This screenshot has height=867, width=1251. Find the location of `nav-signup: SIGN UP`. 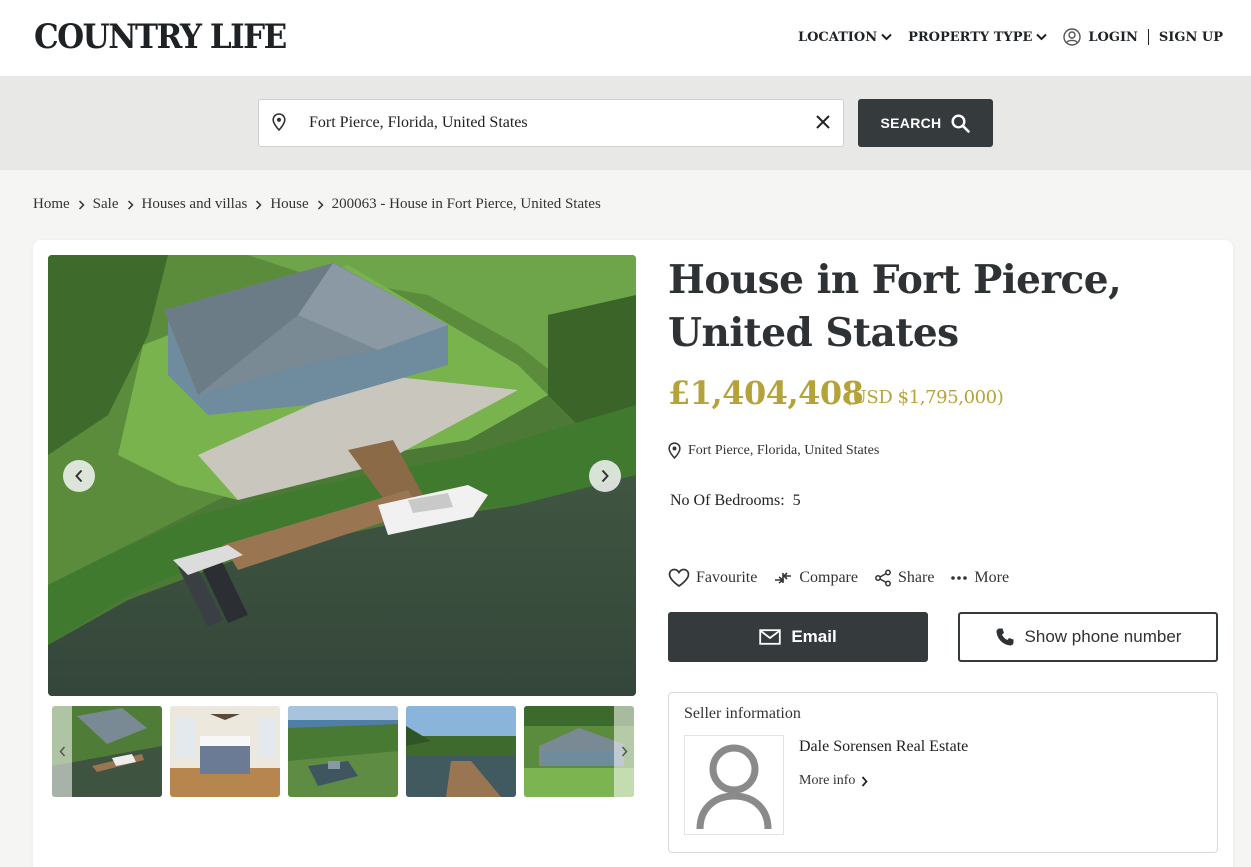

nav-signup: SIGN UP is located at coordinates (1191, 37).